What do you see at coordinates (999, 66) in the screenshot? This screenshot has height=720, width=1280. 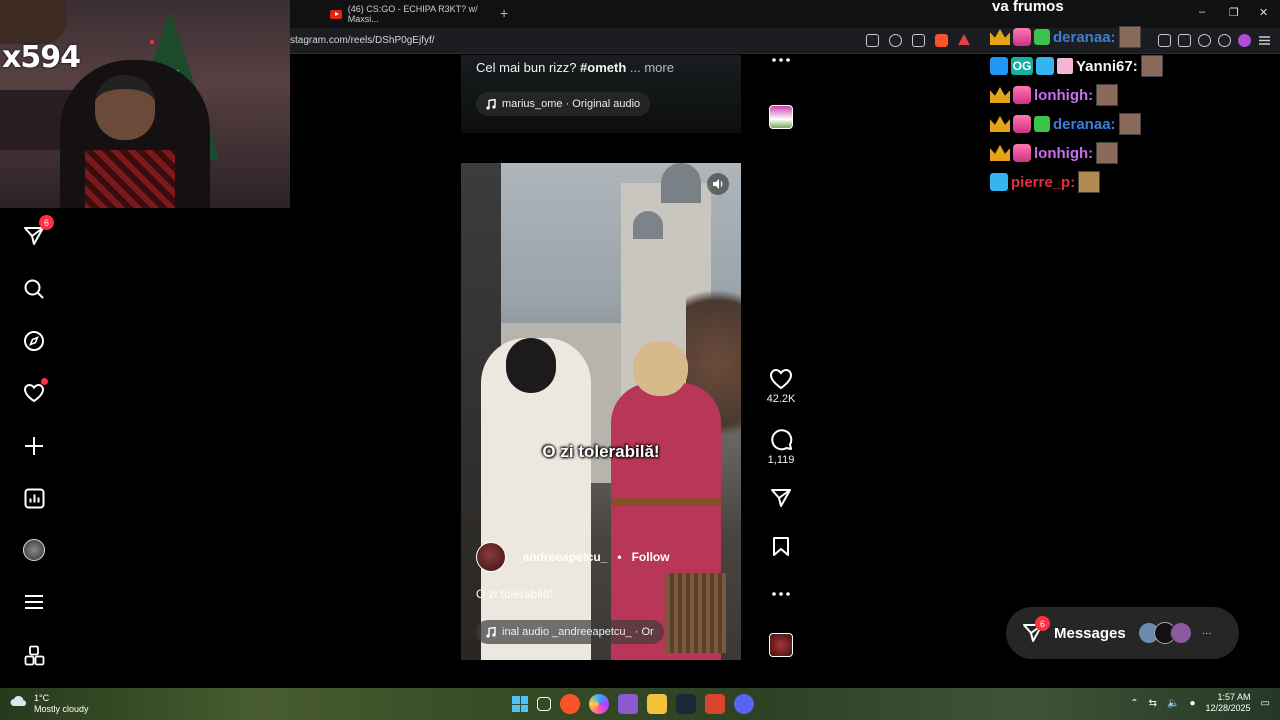 I see `moderator-badge-icon` at bounding box center [999, 66].